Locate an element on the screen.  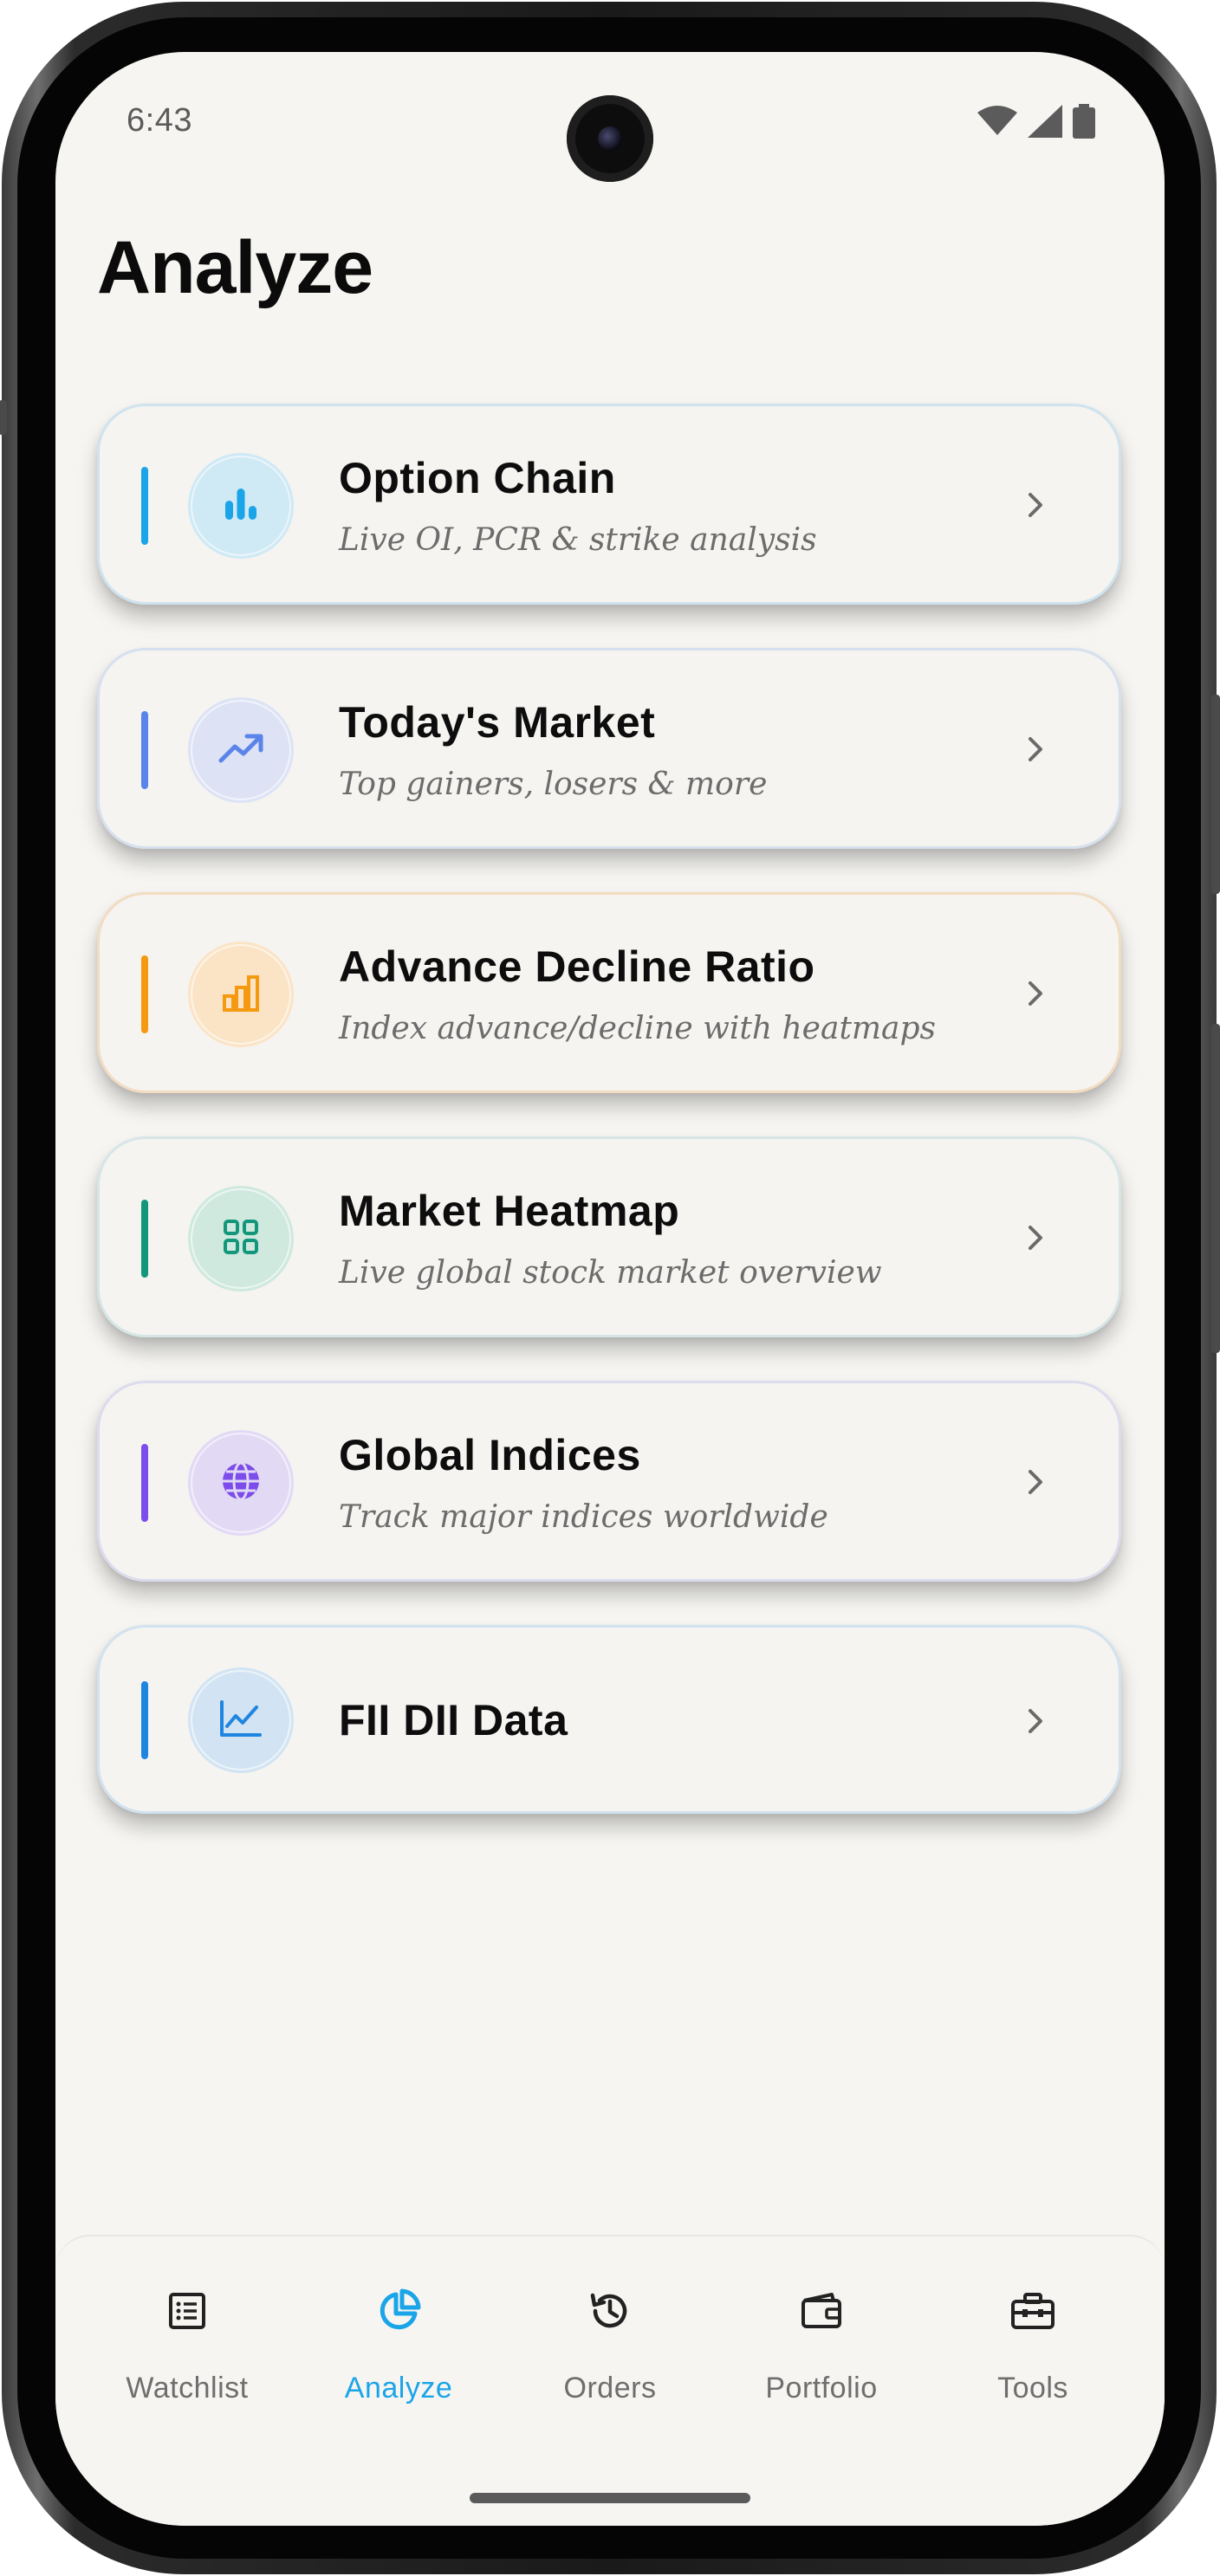
status-time: 6:43 is located at coordinates (159, 120).